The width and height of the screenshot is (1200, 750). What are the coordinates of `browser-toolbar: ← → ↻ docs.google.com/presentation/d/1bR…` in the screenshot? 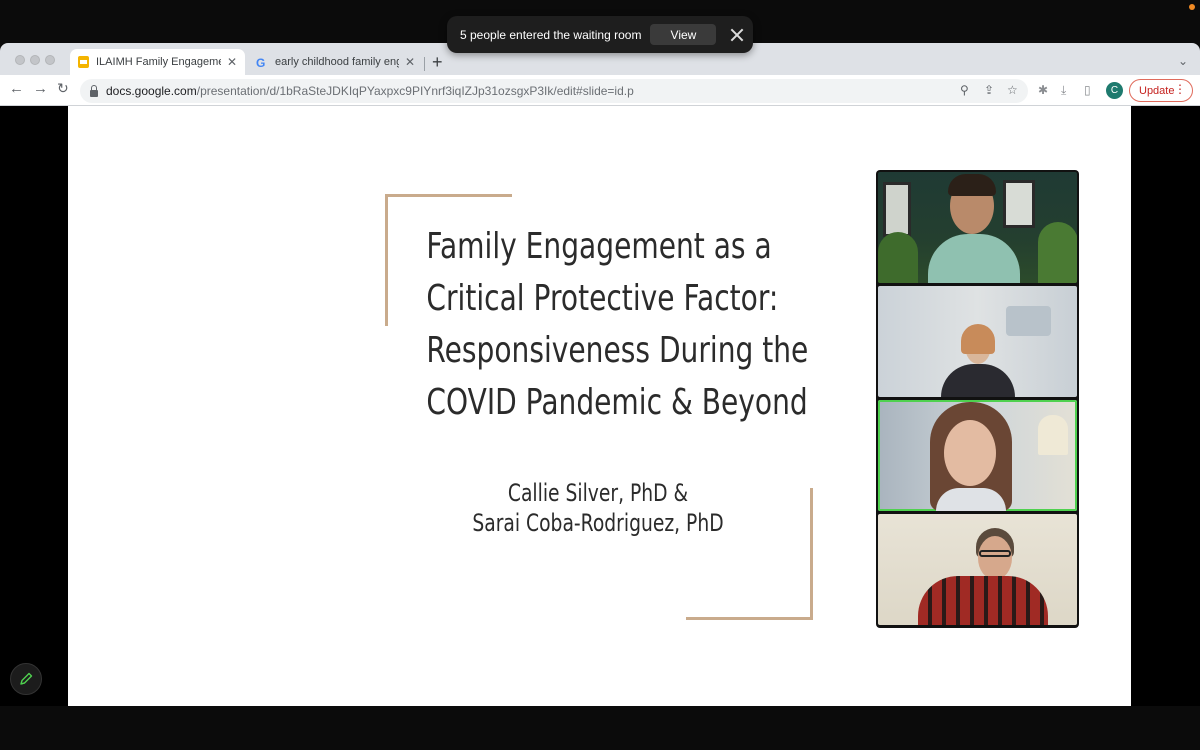 It's located at (600, 90).